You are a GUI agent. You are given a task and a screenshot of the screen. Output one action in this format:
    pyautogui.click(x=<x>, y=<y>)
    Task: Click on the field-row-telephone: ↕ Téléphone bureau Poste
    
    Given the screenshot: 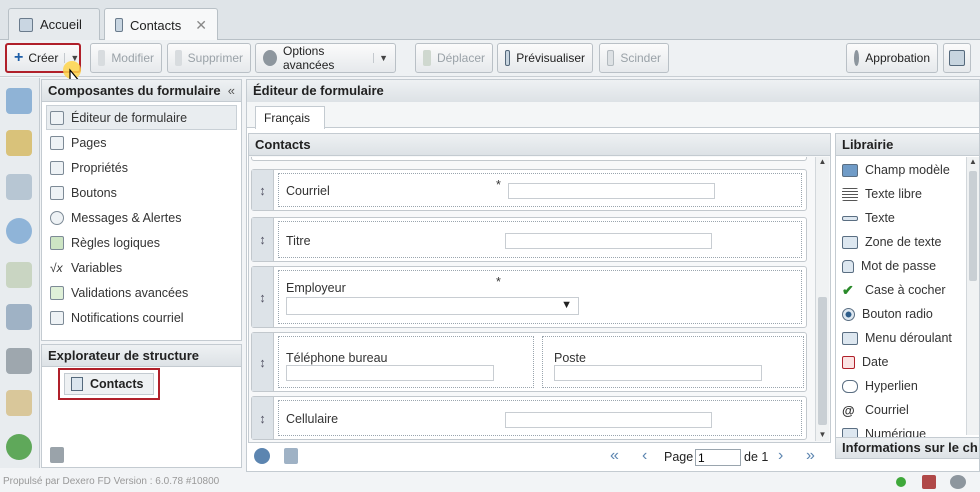 What is the action you would take?
    pyautogui.click(x=529, y=362)
    